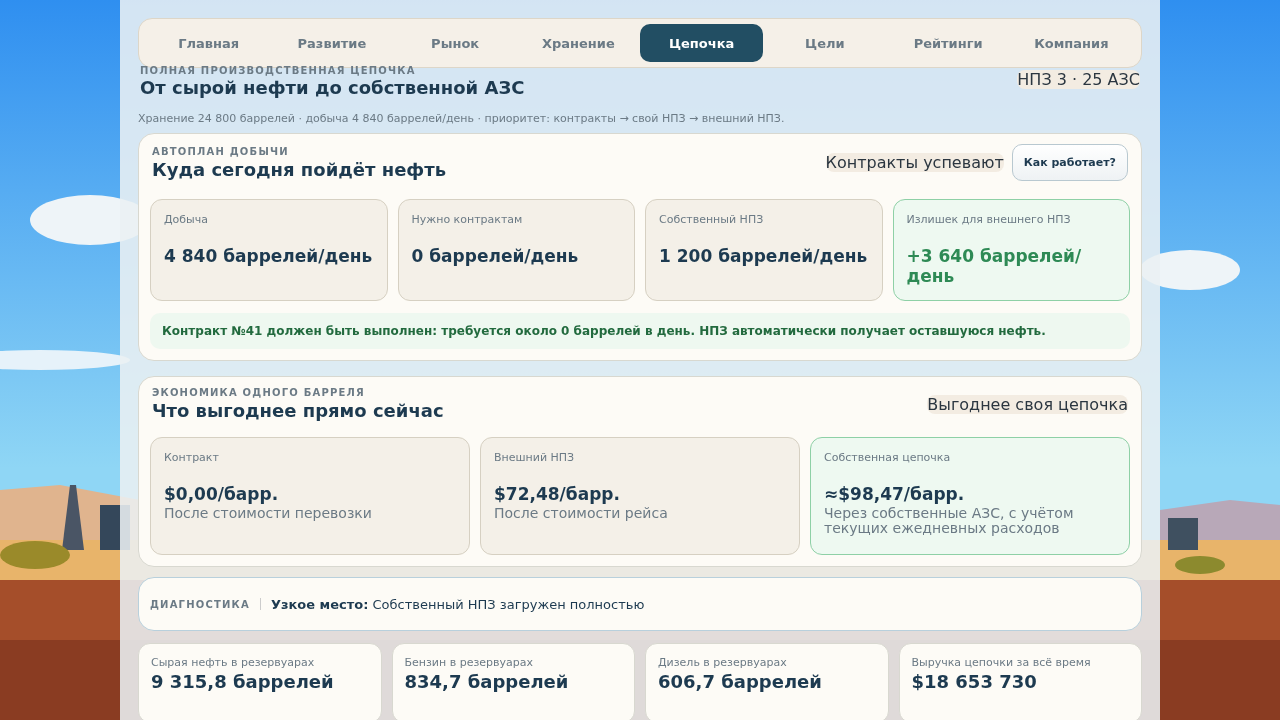  I want to click on info-note: Контракт №41 должен быть выполнен: требуется около 0 баррелей в день. НПЗ автоматически получает оставшуюся нефть., so click(640, 331).